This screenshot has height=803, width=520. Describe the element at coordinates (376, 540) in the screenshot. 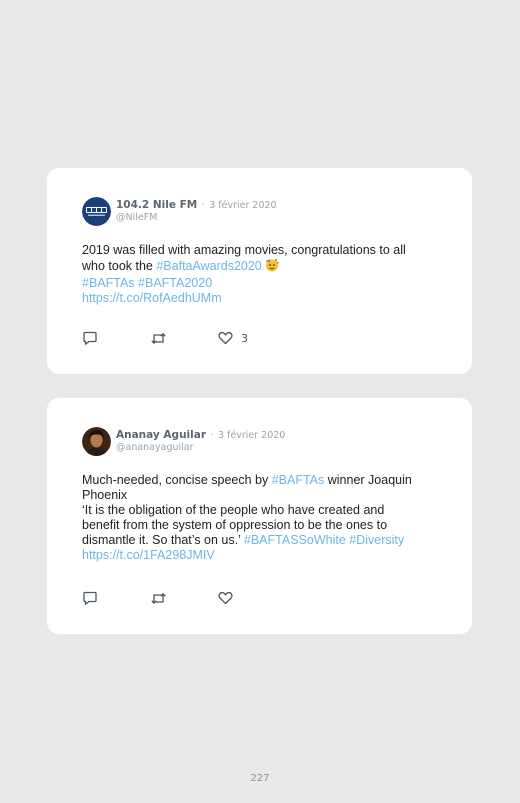

I see `hashtag-link: #Diversity` at that location.